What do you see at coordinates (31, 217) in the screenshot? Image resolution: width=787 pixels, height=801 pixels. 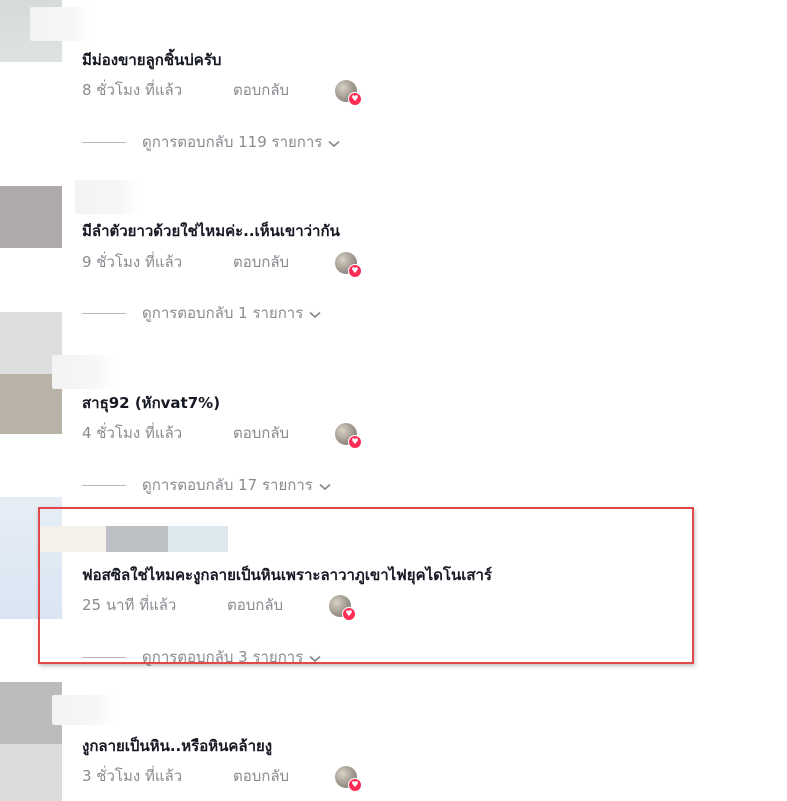 I see `avatar` at bounding box center [31, 217].